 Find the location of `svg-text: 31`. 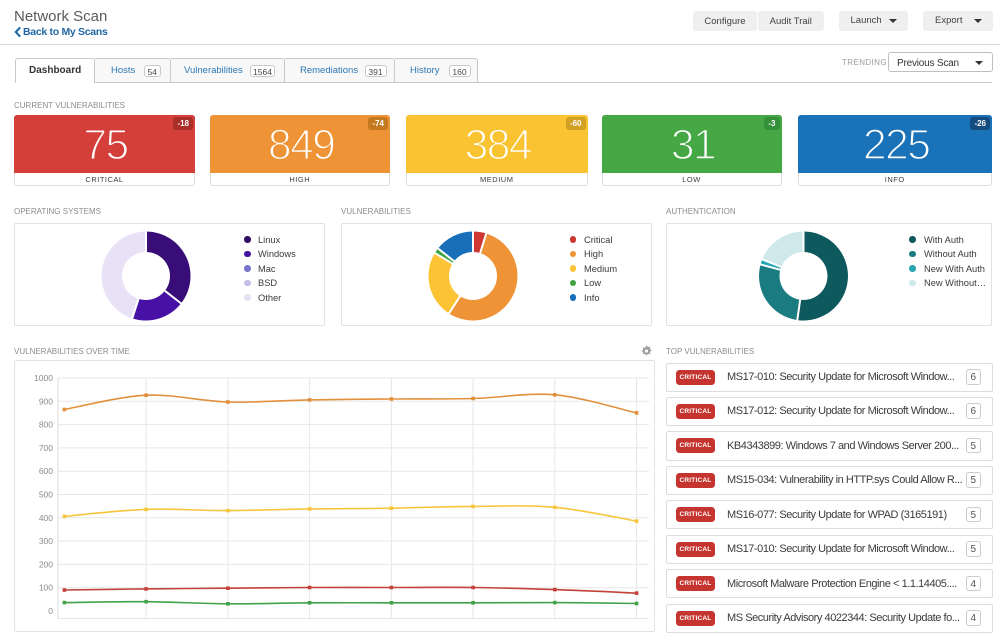

svg-text: 31 is located at coordinates (692, 145).